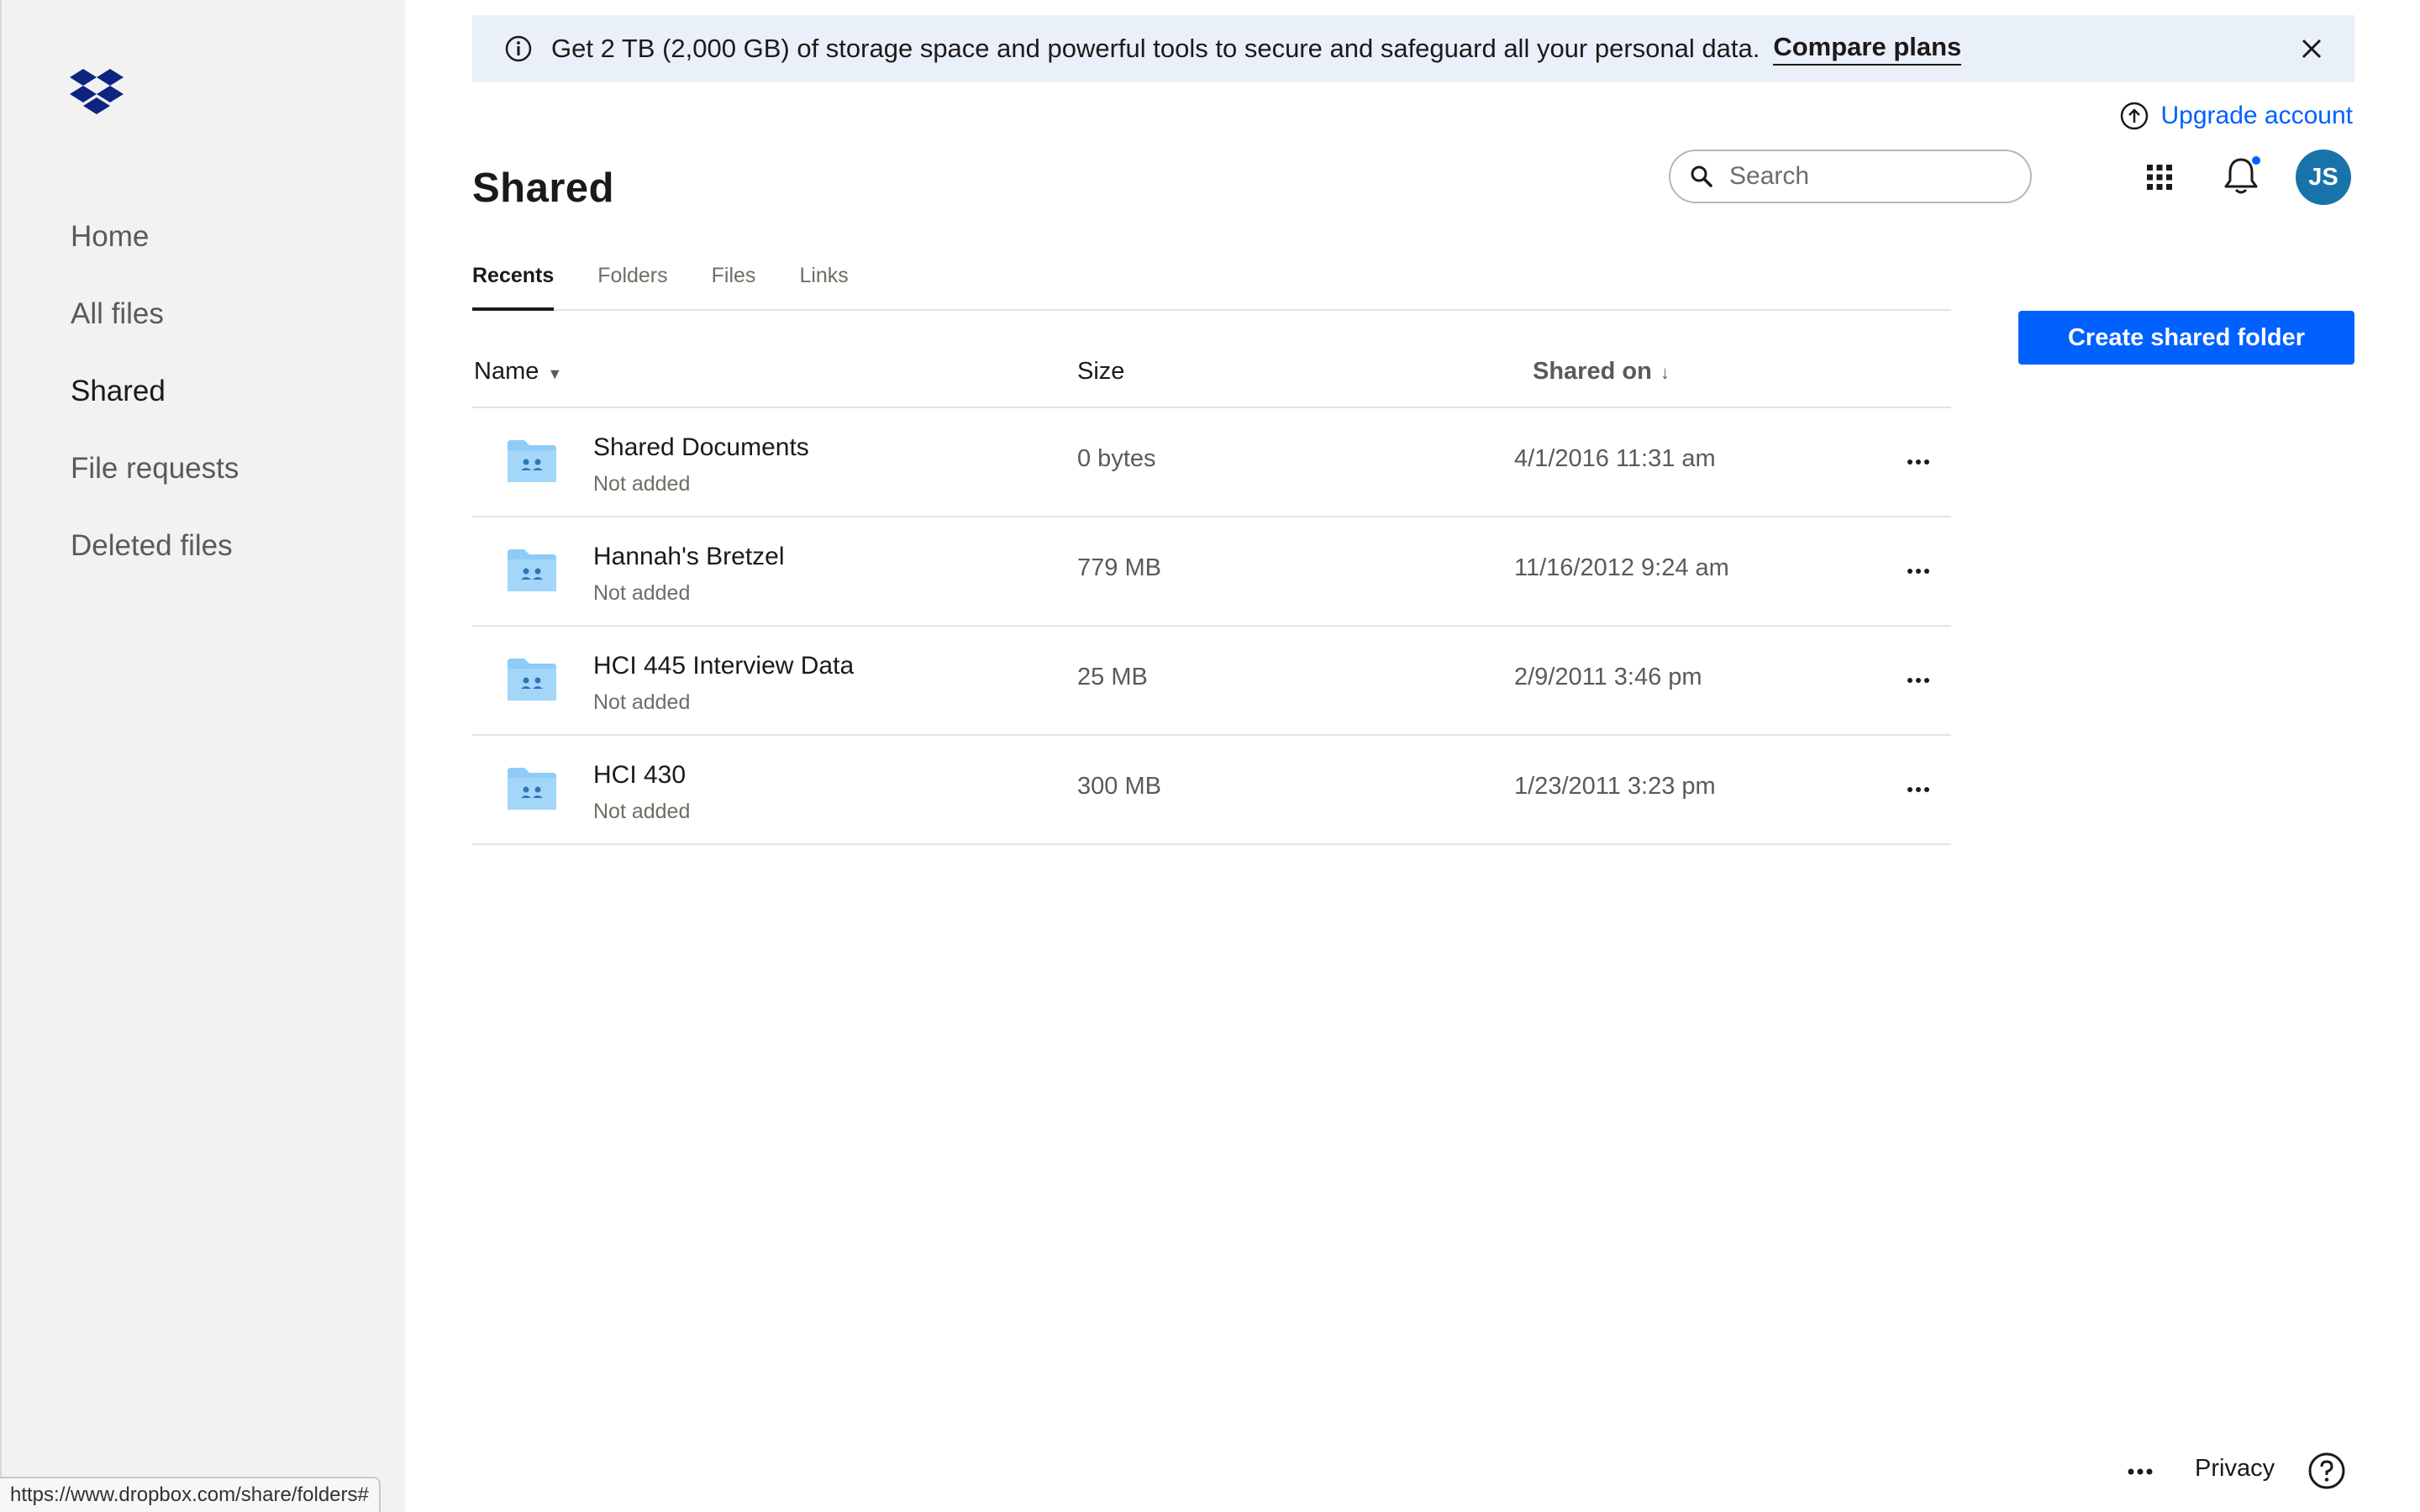 The height and width of the screenshot is (1512, 2420). I want to click on sidebar-item-shared: Shared, so click(155, 408).